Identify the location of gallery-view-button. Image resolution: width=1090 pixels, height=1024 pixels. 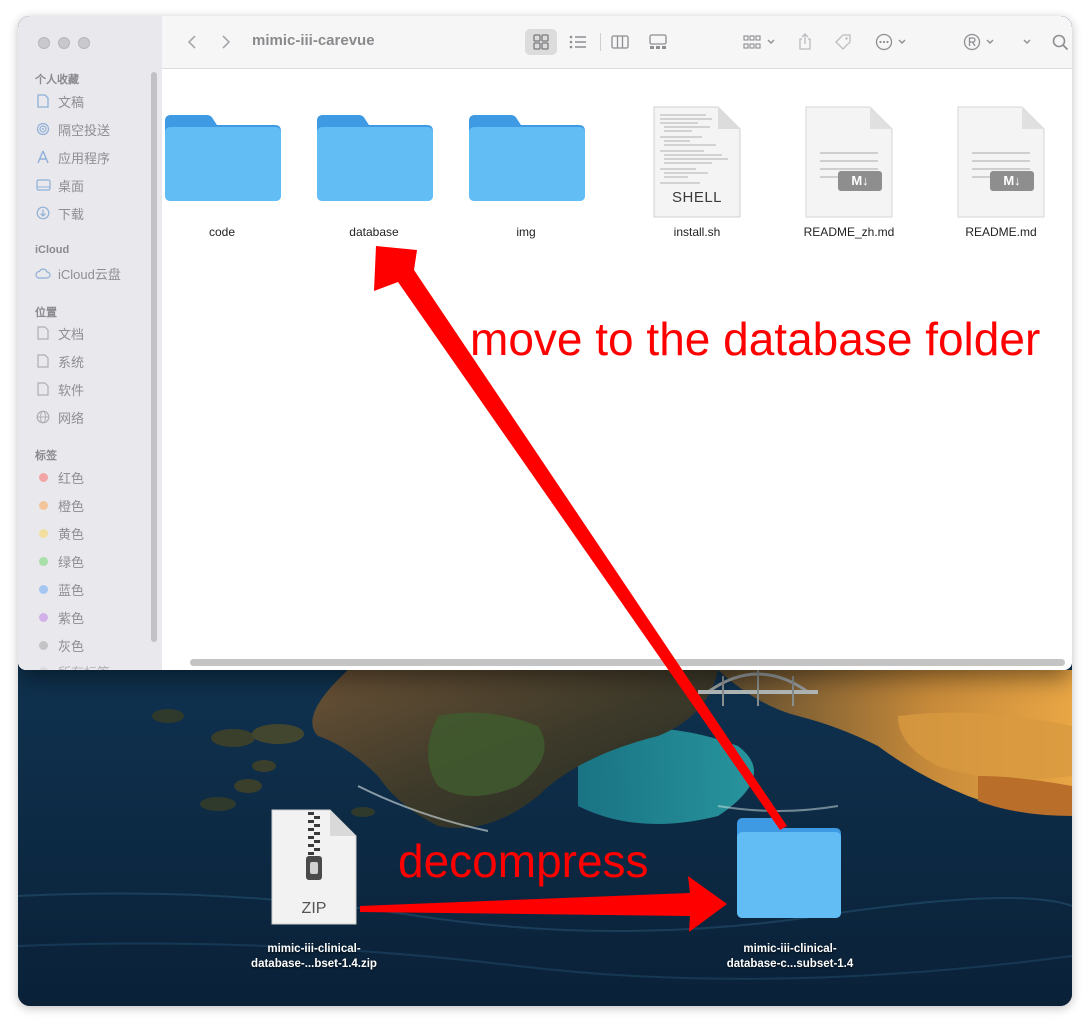
(658, 42).